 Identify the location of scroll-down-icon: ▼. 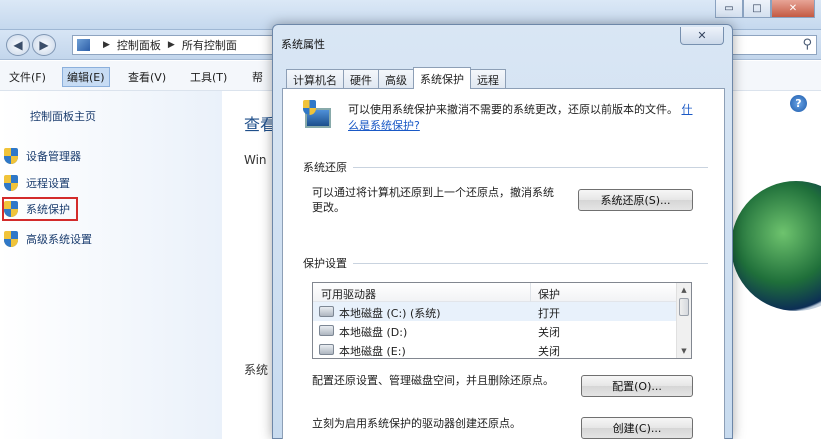
(684, 351).